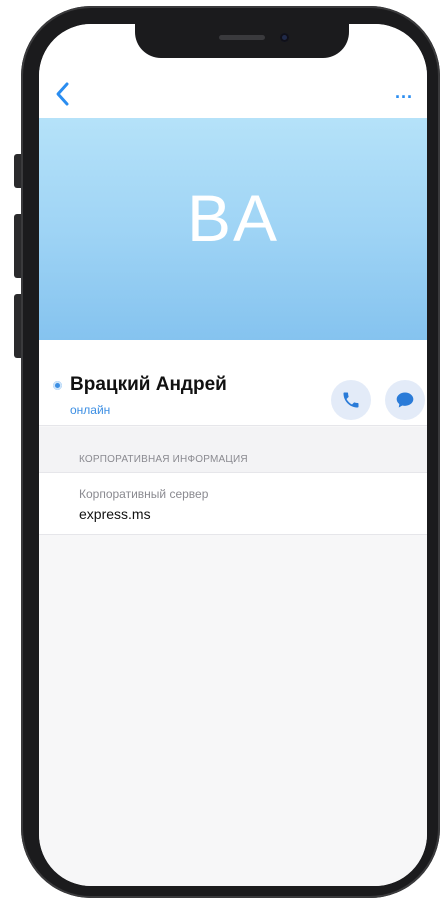 This screenshot has height=903, width=447. I want to click on chat-bubble-icon, so click(405, 400).